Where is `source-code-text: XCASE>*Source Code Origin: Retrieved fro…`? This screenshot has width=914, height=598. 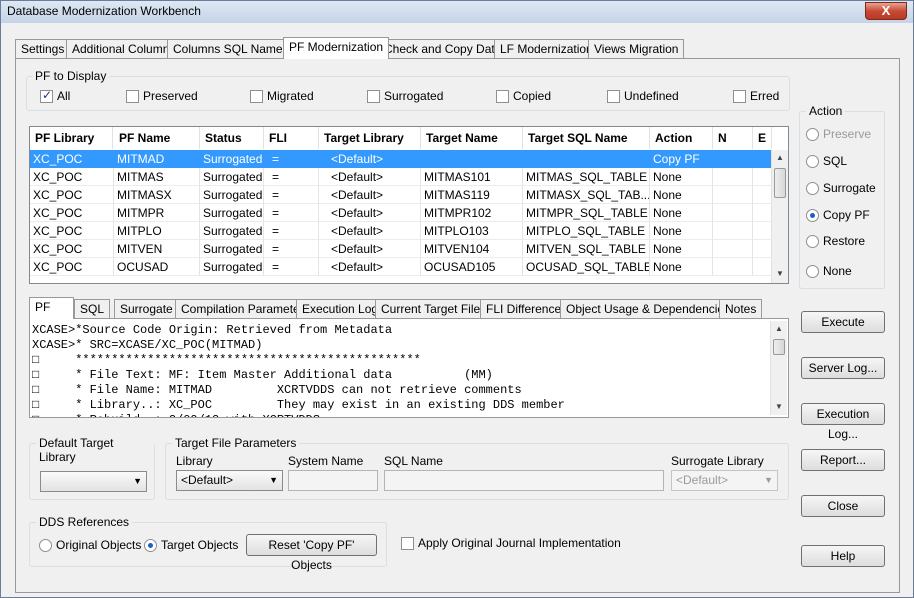
source-code-text: XCASE>*Source Code Origin: Retrieved fro… is located at coordinates (399, 370).